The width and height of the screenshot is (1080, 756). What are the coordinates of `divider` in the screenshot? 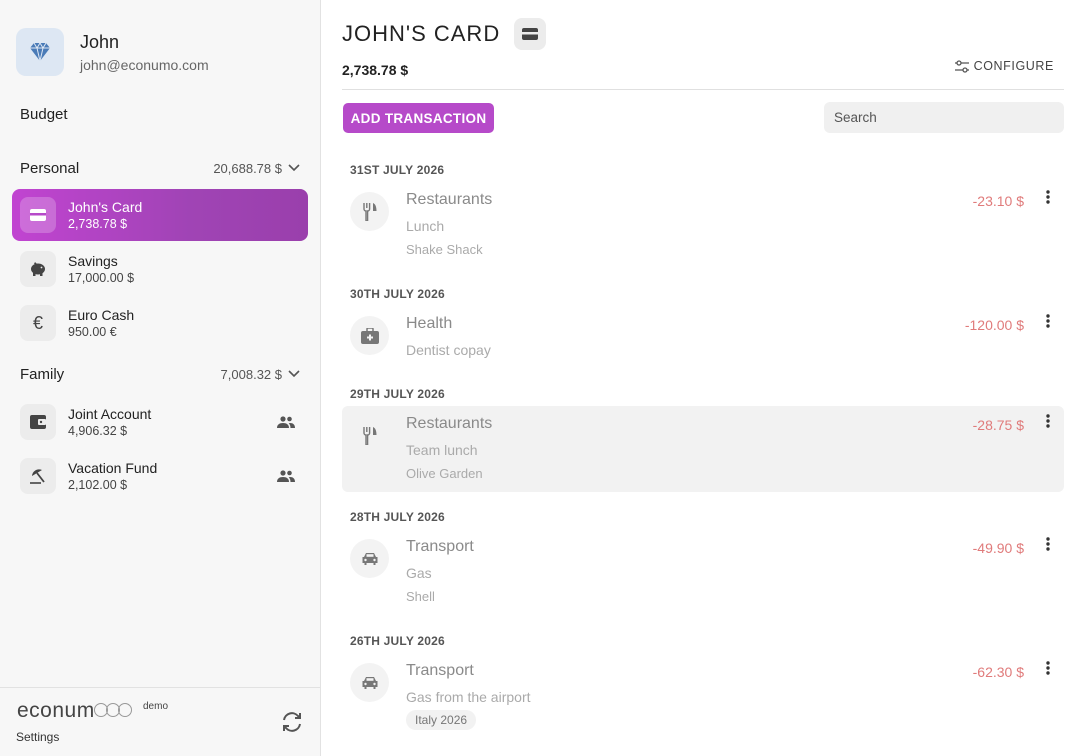 It's located at (703, 89).